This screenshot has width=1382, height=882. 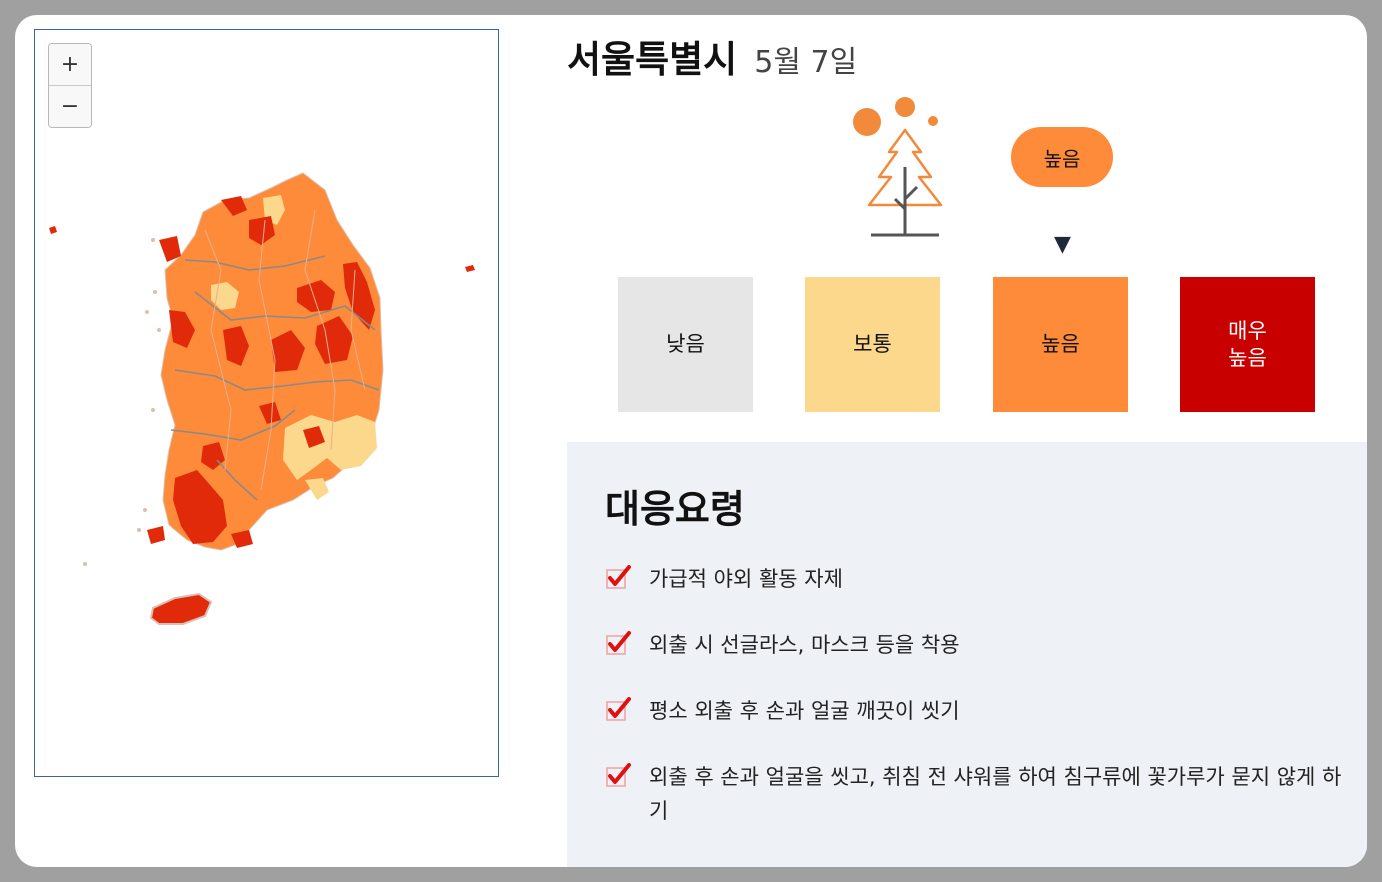 I want to click on zoom-out-button: −, so click(x=70, y=106).